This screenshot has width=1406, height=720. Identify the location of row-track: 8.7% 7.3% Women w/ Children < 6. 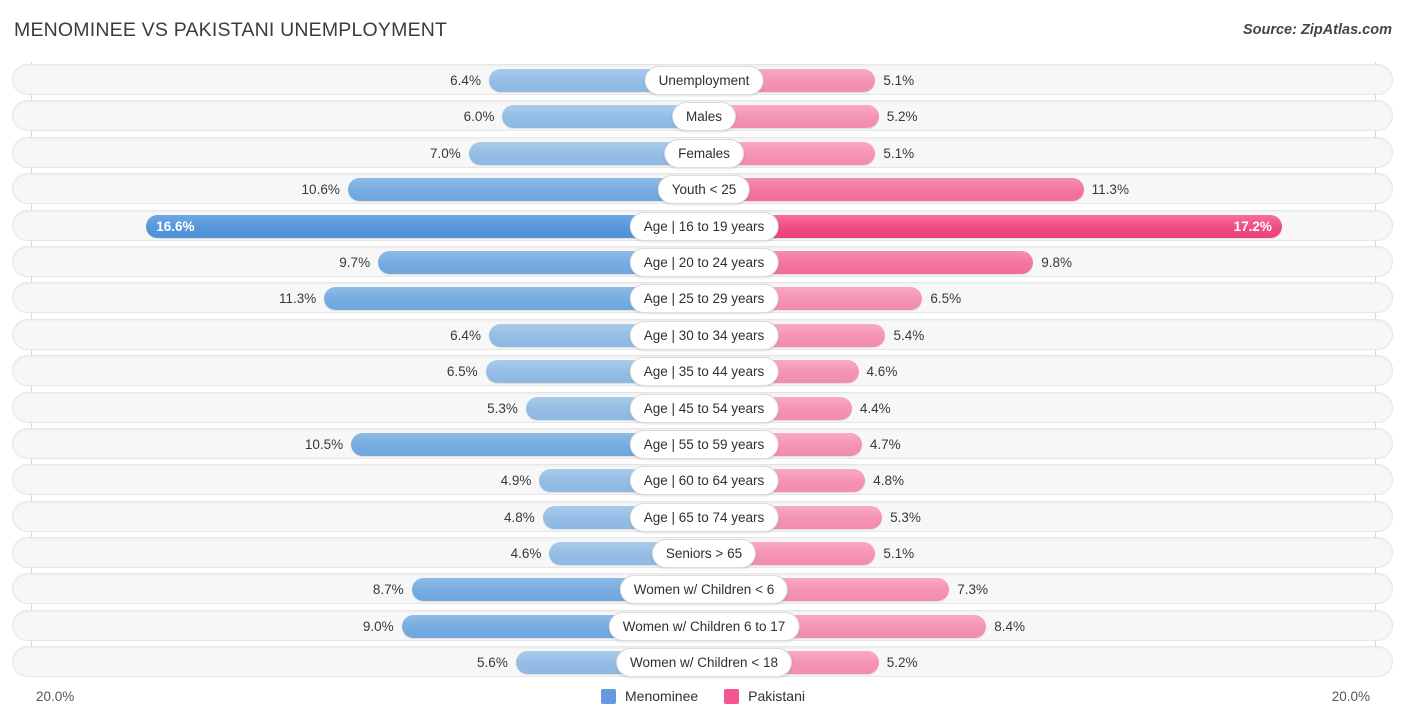
(702, 589).